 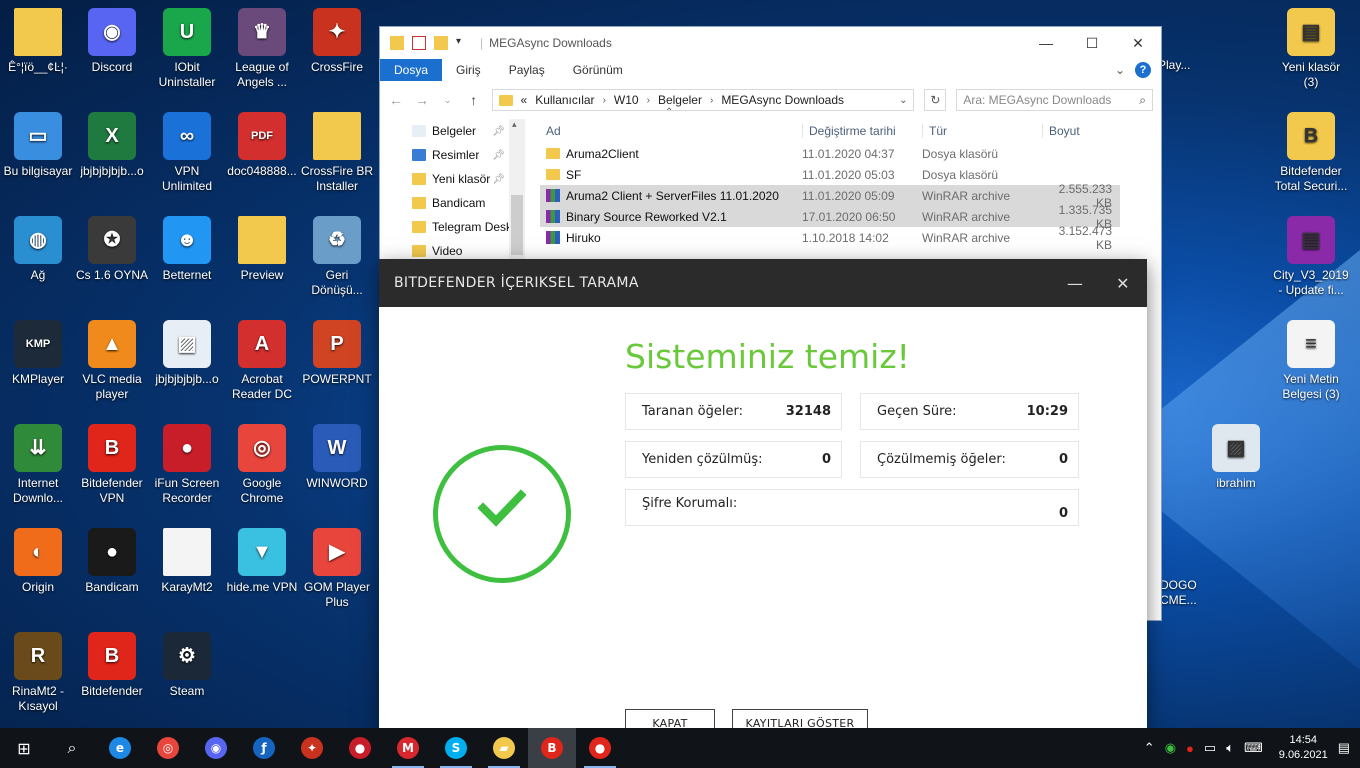 I want to click on notifications-icon: ▤, so click(x=1344, y=748).